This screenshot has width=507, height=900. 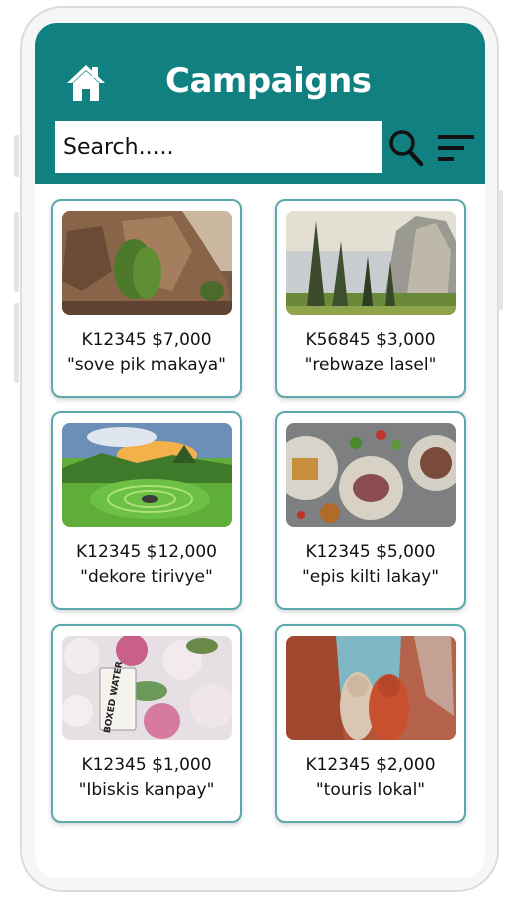 I want to click on campaign-card: K12345 $5,000 "epis kilti lakay", so click(x=370, y=510).